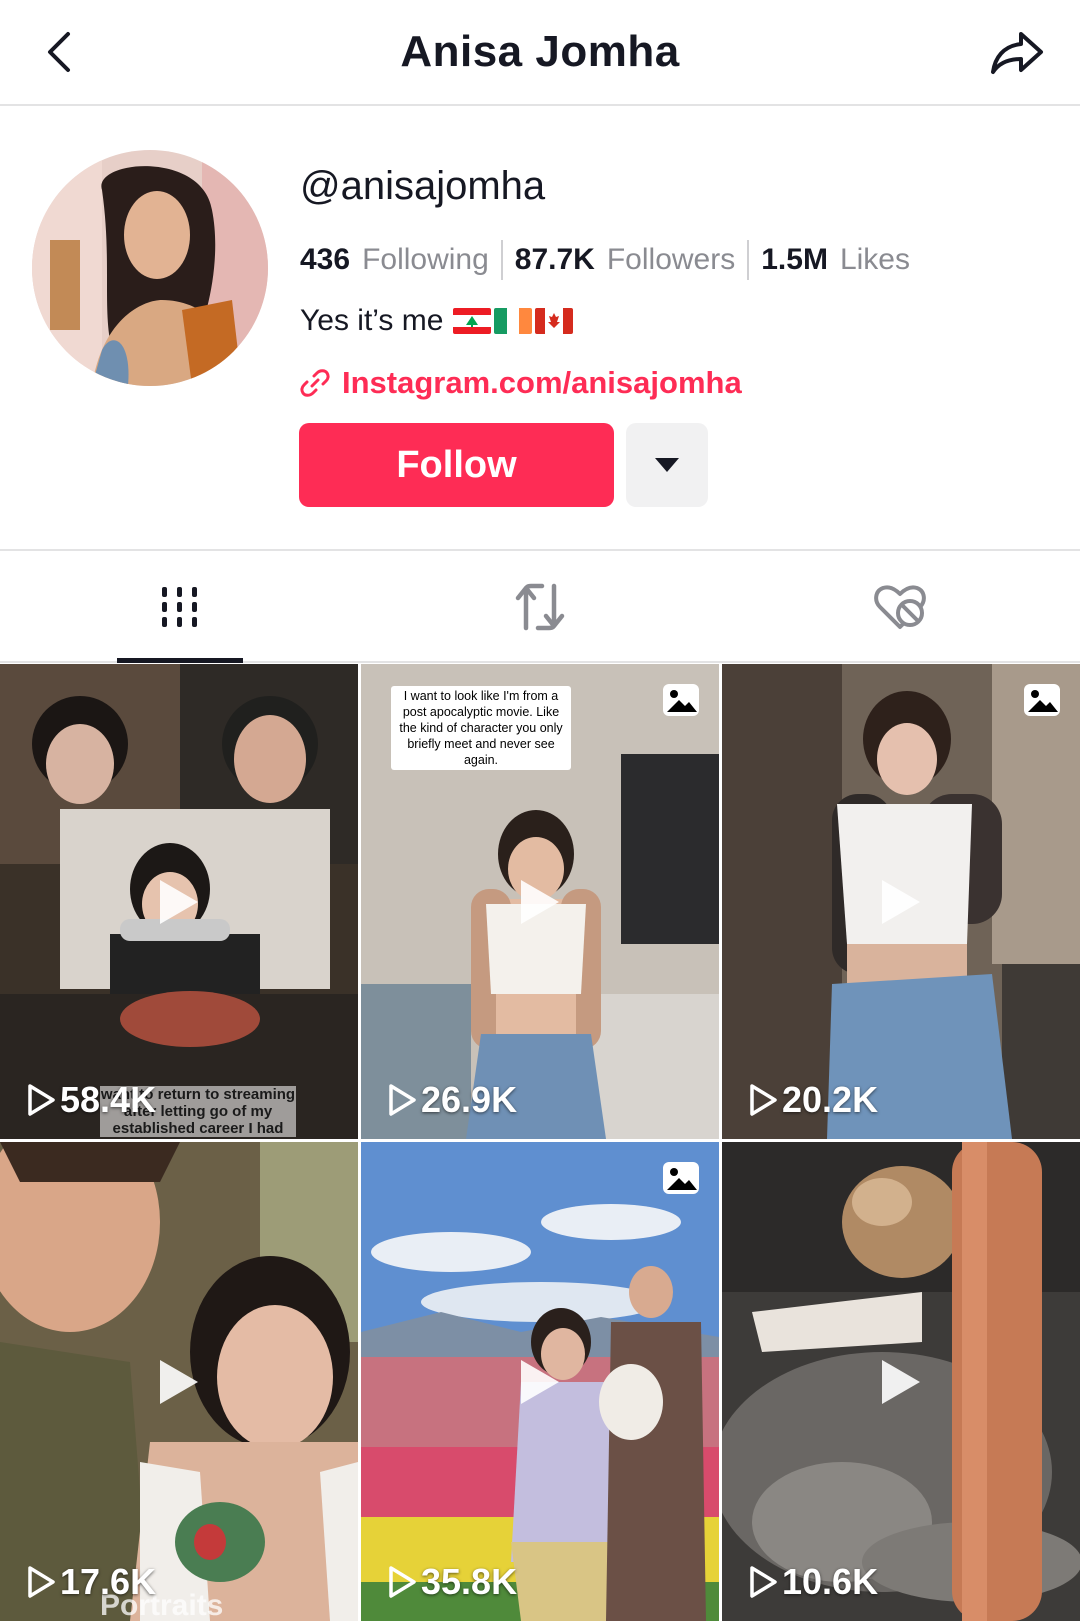  I want to click on follow-button: Follow, so click(456, 465).